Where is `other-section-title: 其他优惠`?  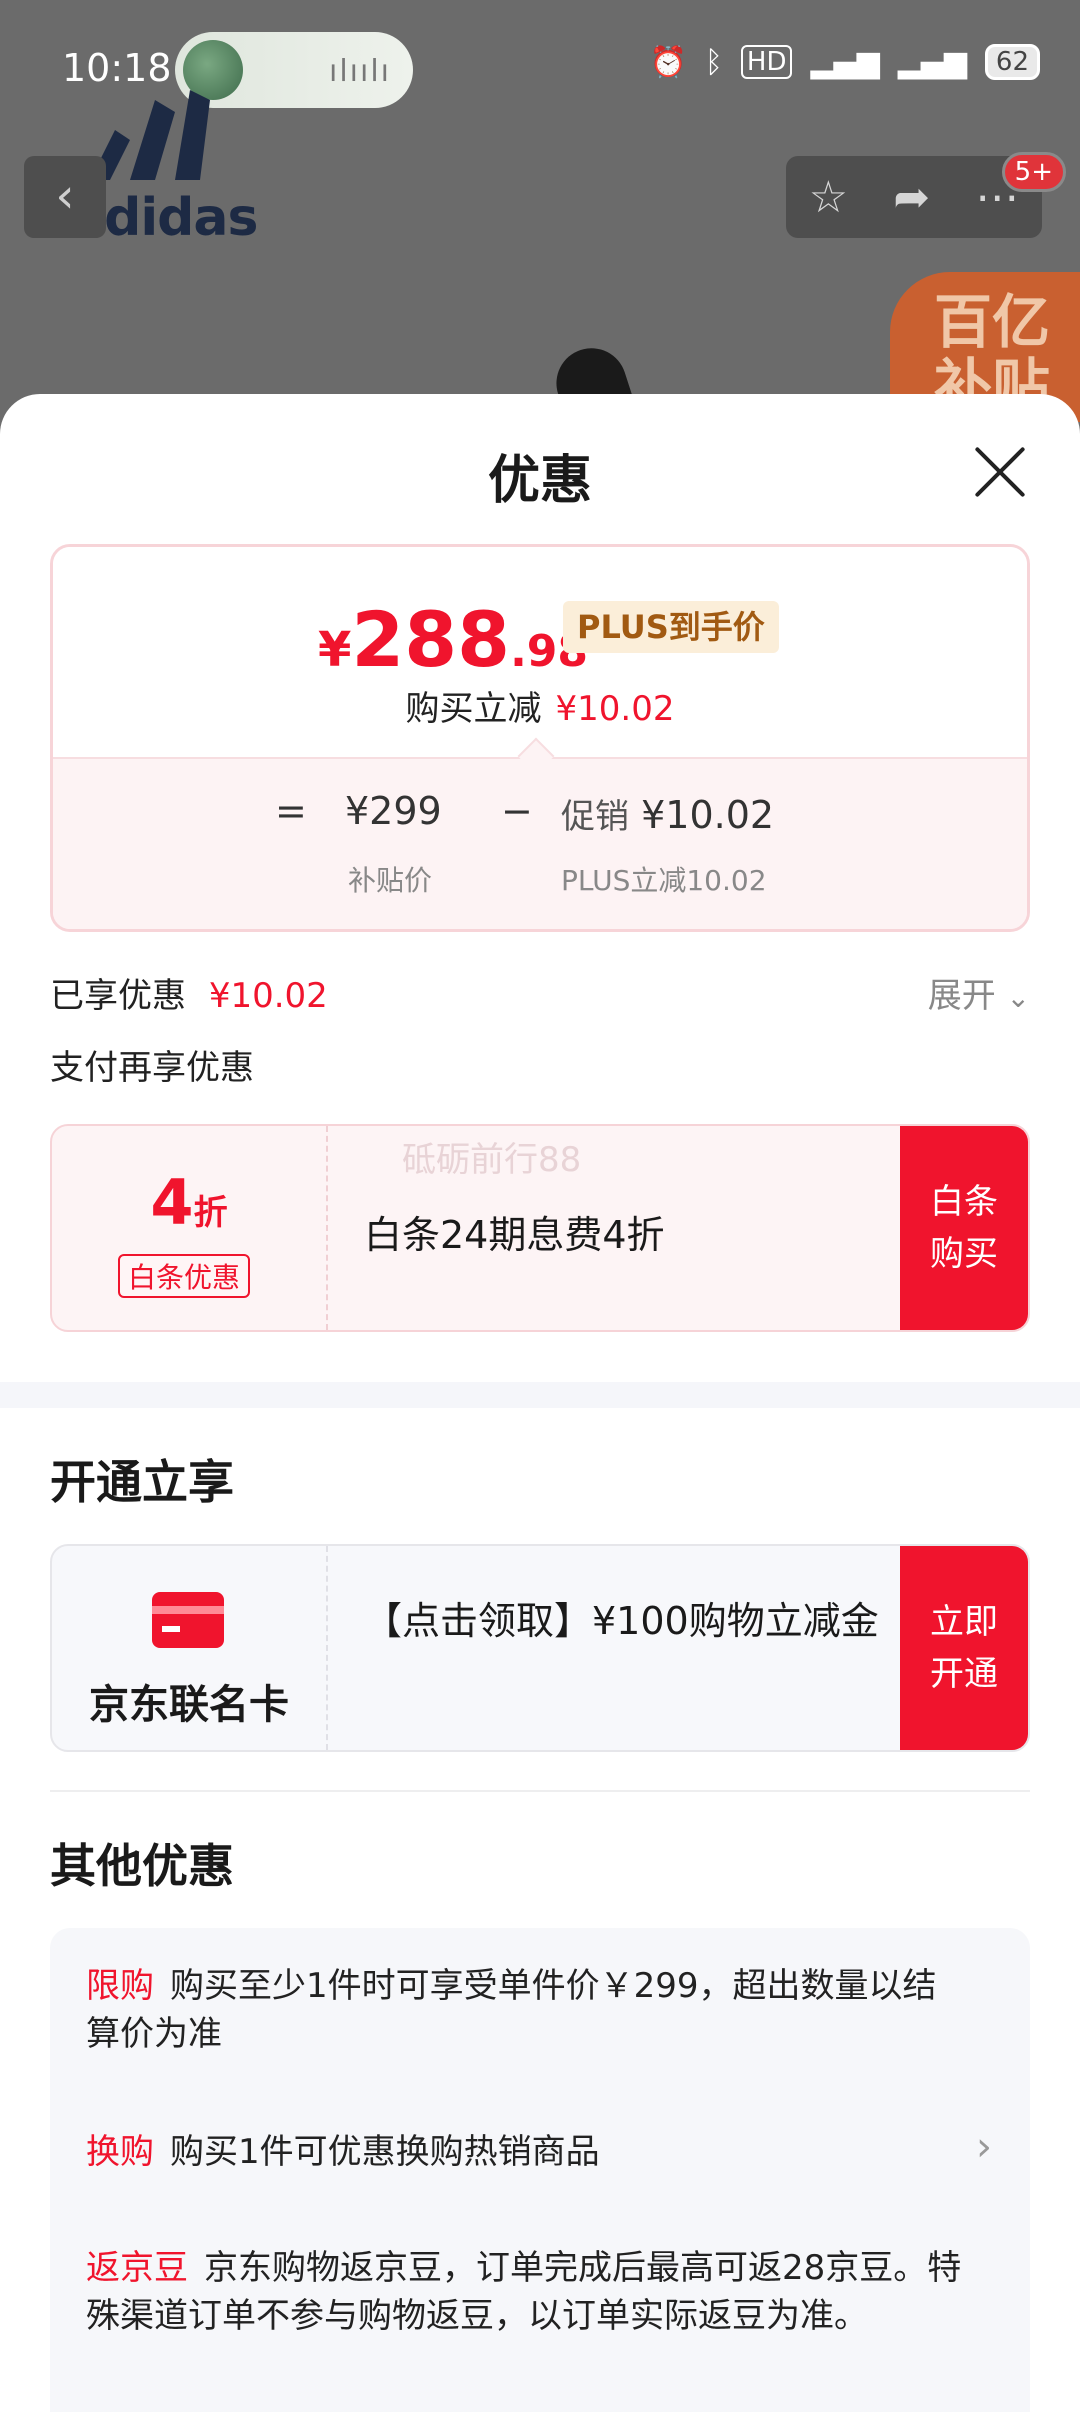
other-section-title: 其他优惠 is located at coordinates (142, 1866).